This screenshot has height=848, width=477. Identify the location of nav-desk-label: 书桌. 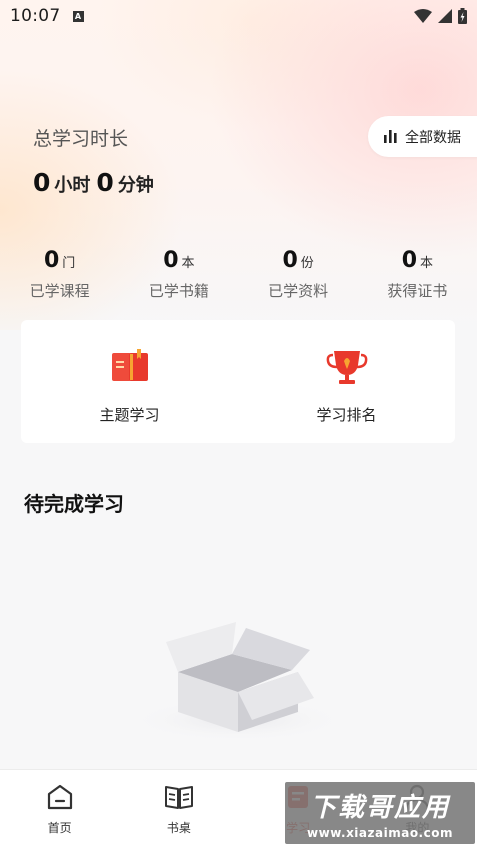
(178, 828).